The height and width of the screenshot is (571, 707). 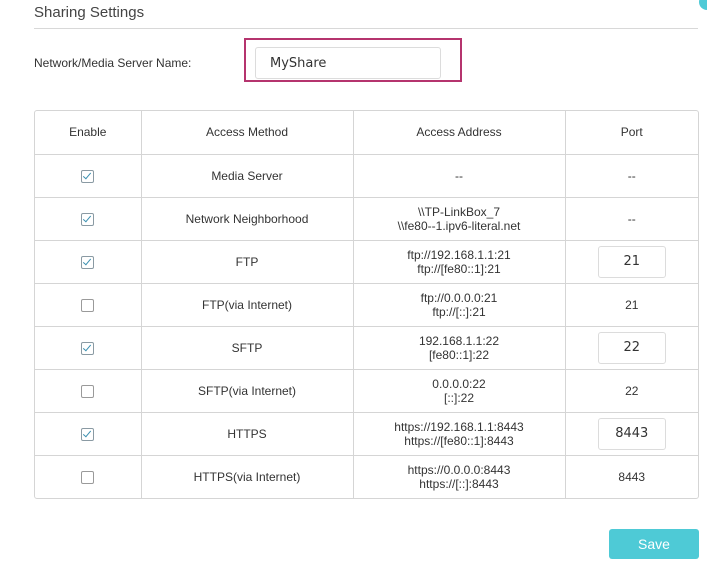 I want to click on table-row: SFTP 192.168.1.1:22 [fe80::1]:22, so click(x=366, y=348).